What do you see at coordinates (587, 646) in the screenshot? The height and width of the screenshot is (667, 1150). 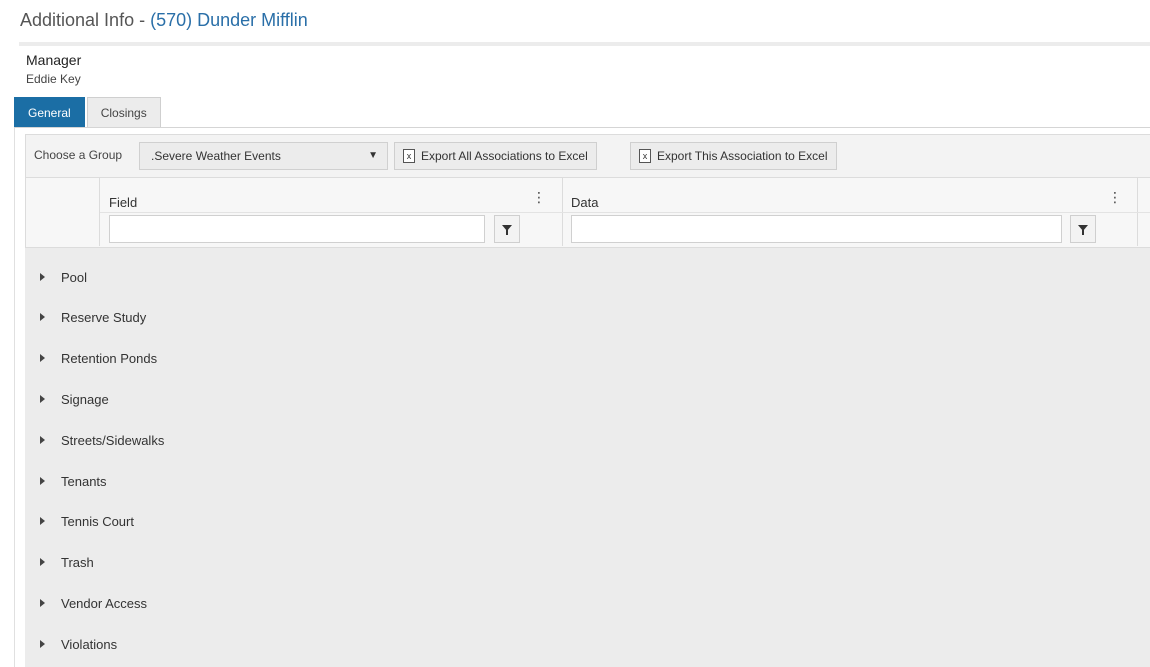 I see `group-row-violations: Violations` at bounding box center [587, 646].